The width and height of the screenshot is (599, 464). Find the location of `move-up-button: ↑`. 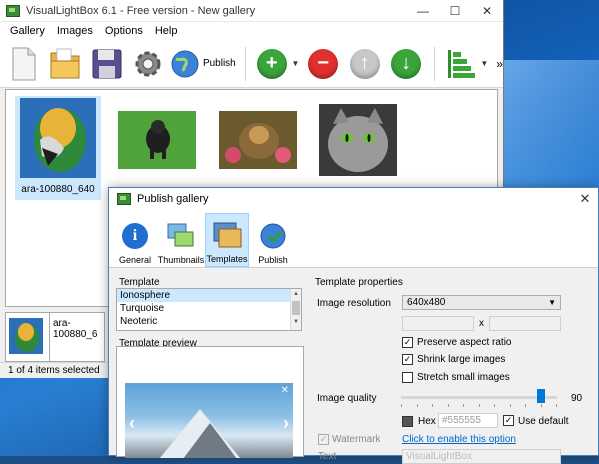

move-up-button: ↑ is located at coordinates (364, 64).